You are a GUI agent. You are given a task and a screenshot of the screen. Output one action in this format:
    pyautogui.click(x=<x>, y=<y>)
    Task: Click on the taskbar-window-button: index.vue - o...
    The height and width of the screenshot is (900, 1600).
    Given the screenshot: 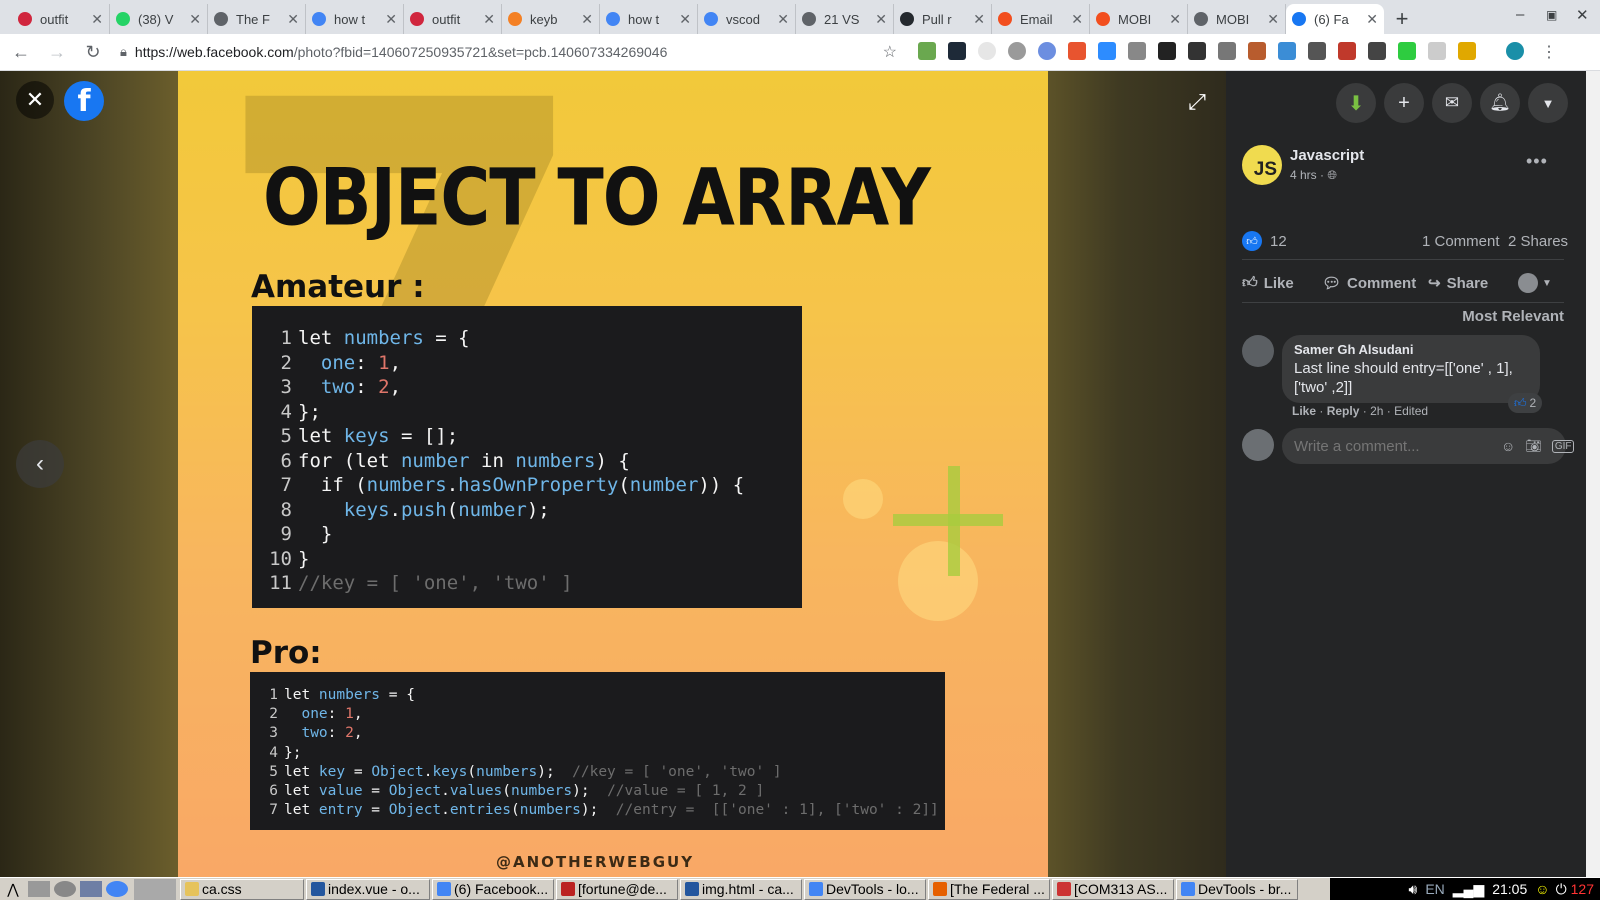 What is the action you would take?
    pyautogui.click(x=368, y=889)
    